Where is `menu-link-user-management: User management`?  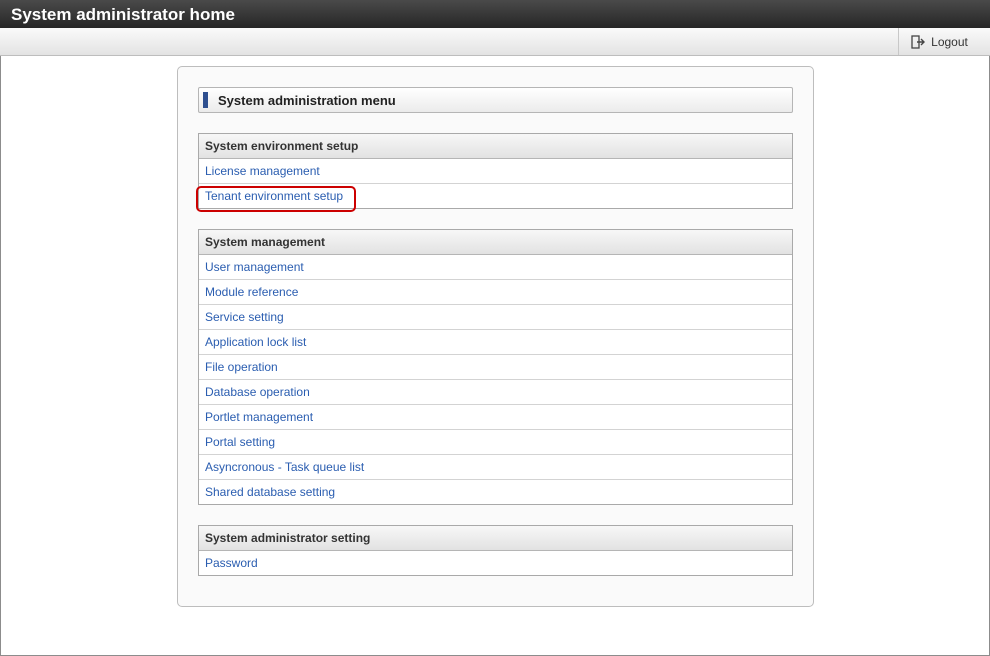 menu-link-user-management: User management is located at coordinates (495, 267).